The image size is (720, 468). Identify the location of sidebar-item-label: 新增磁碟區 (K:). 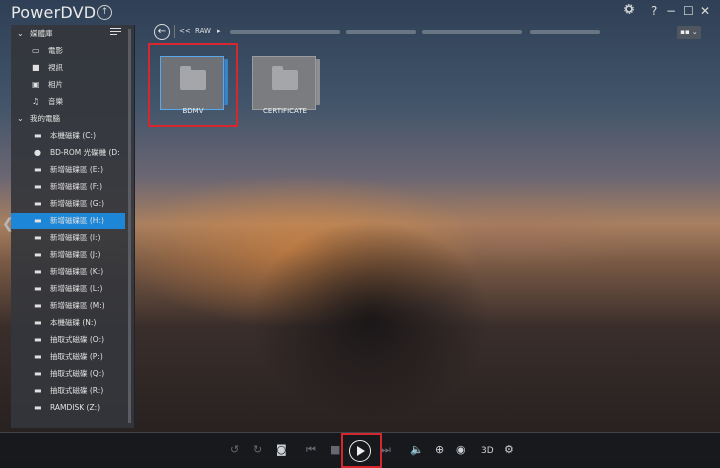
(77, 271).